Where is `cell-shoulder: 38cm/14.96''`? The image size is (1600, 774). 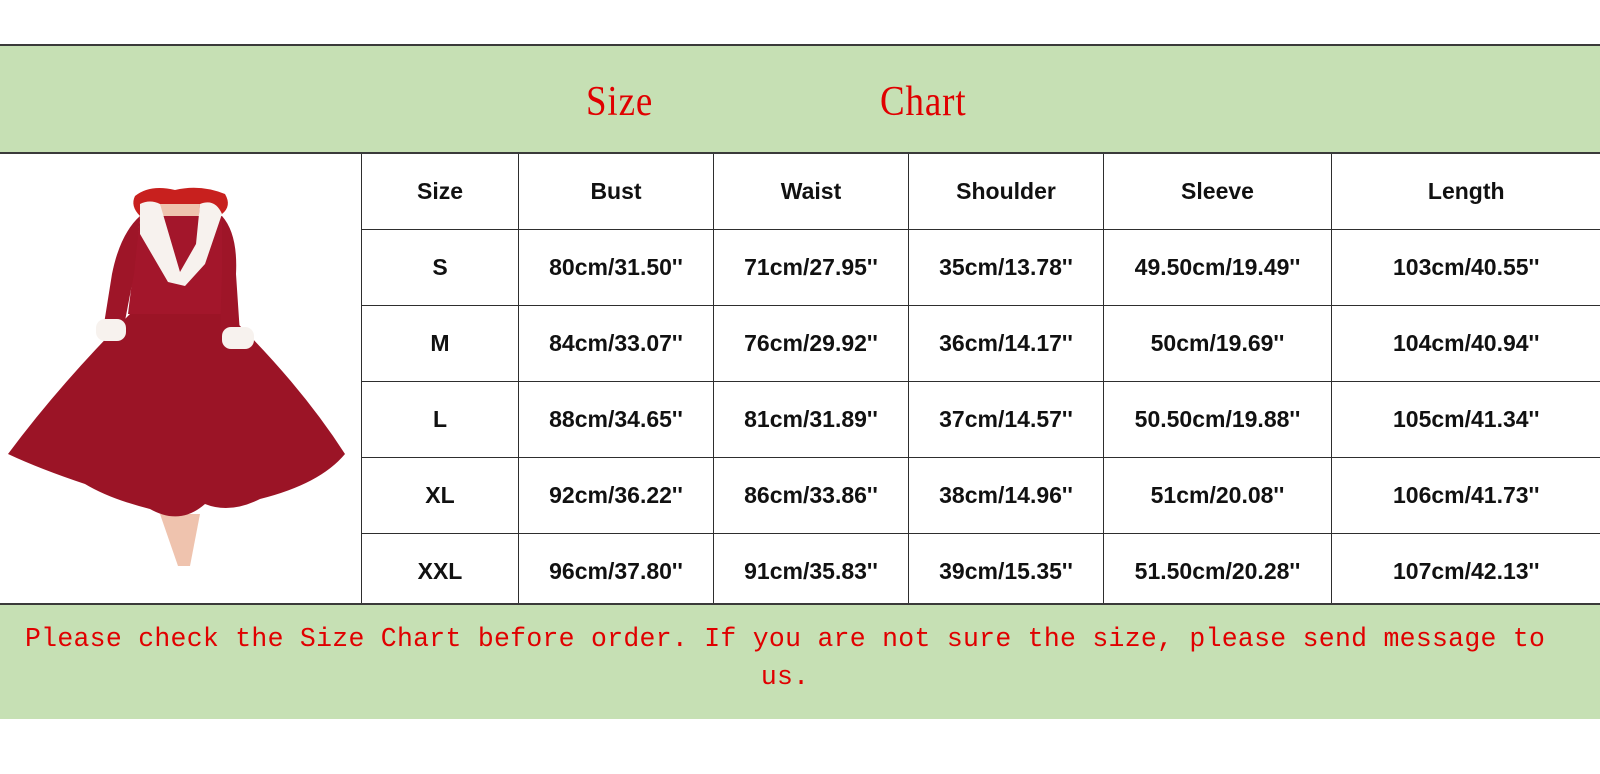 cell-shoulder: 38cm/14.96'' is located at coordinates (1006, 495).